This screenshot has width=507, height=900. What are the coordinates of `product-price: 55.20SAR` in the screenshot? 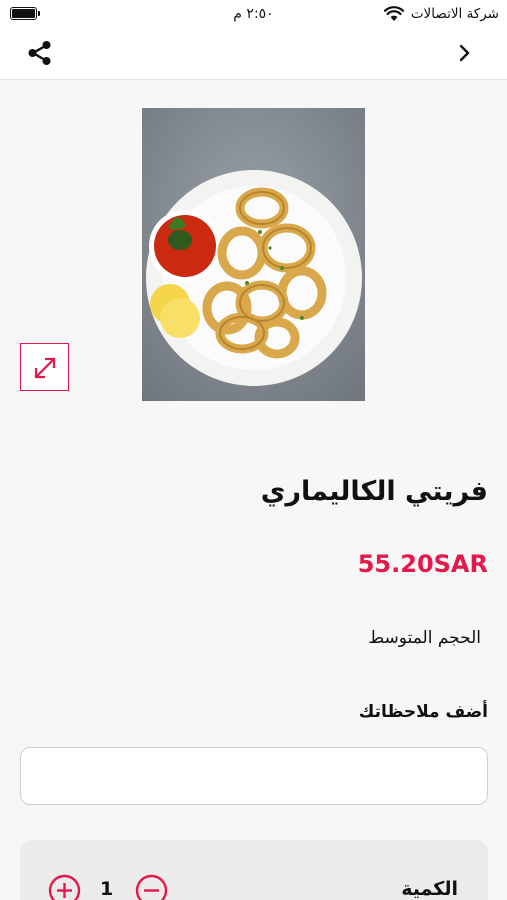 It's located at (422, 564).